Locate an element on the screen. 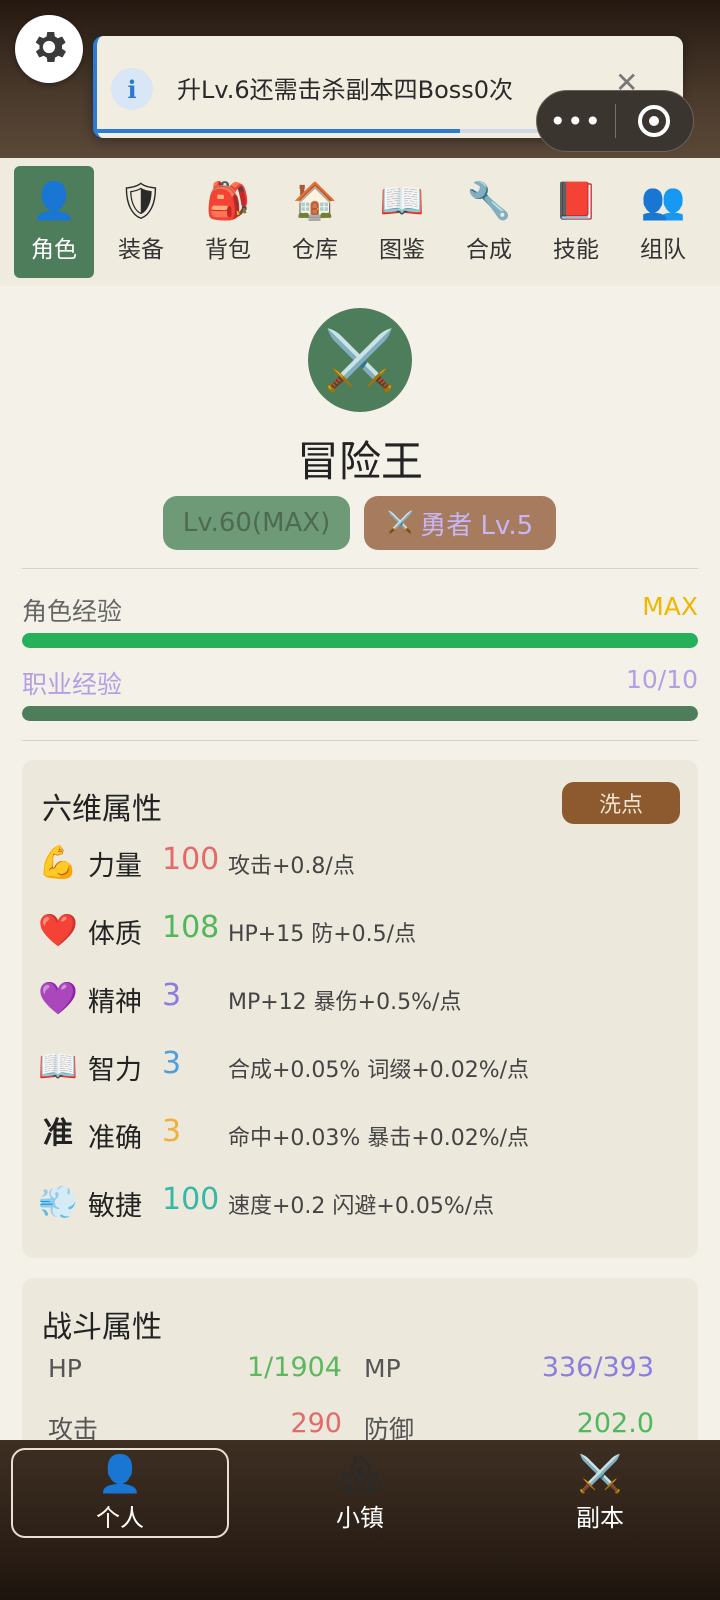  attribute-name: 体质 is located at coordinates (115, 934).